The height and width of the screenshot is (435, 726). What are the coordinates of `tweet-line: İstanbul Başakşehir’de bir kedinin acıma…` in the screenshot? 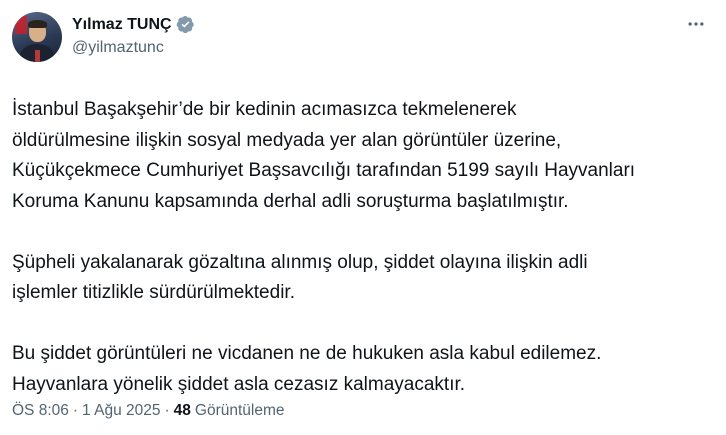 It's located at (264, 109).